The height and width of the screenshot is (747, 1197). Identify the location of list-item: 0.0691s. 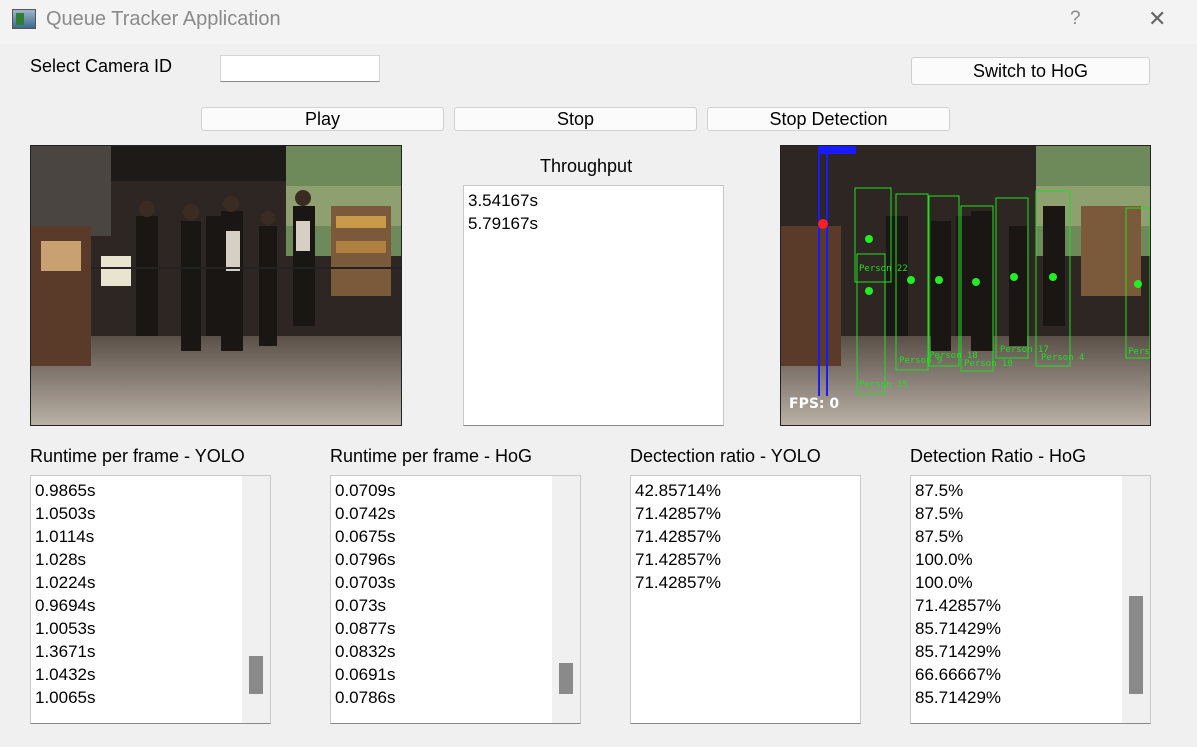
(365, 674).